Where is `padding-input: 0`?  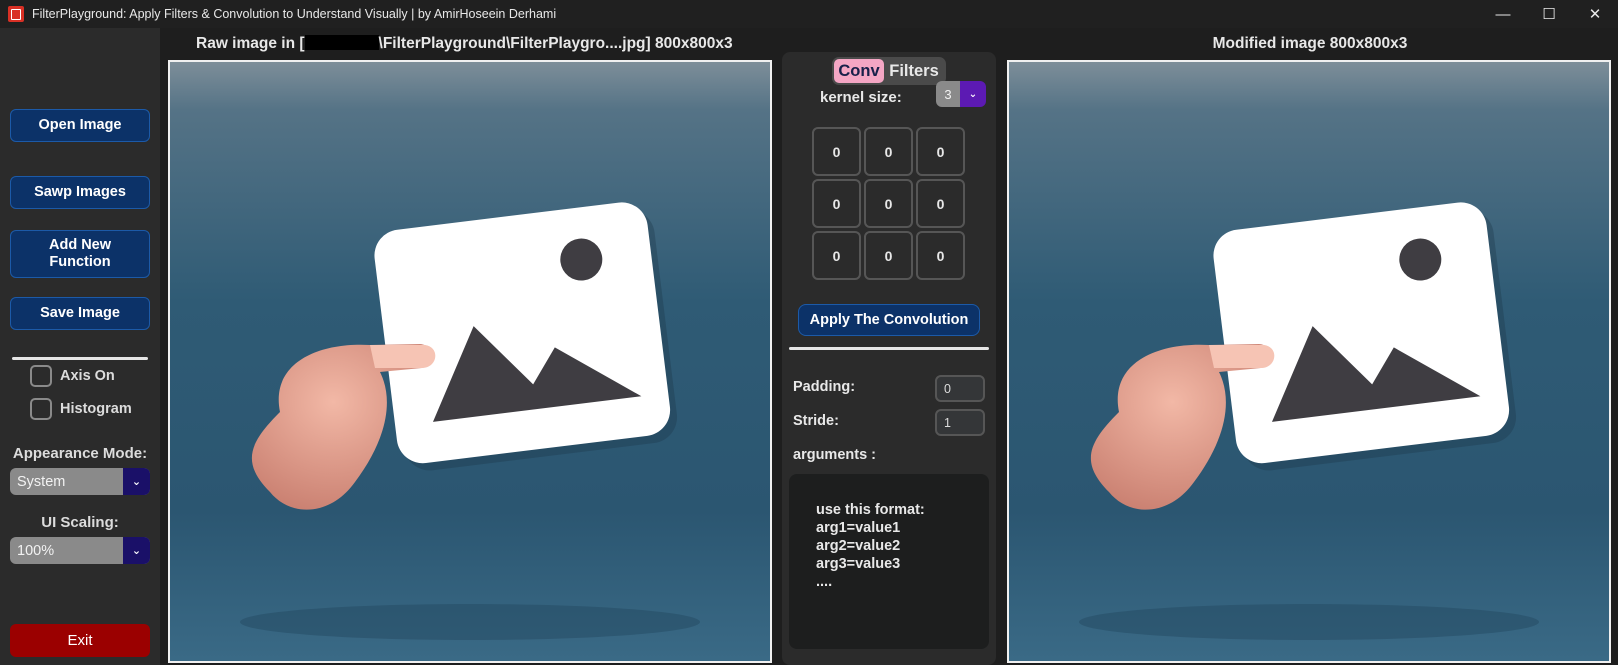 padding-input: 0 is located at coordinates (960, 388).